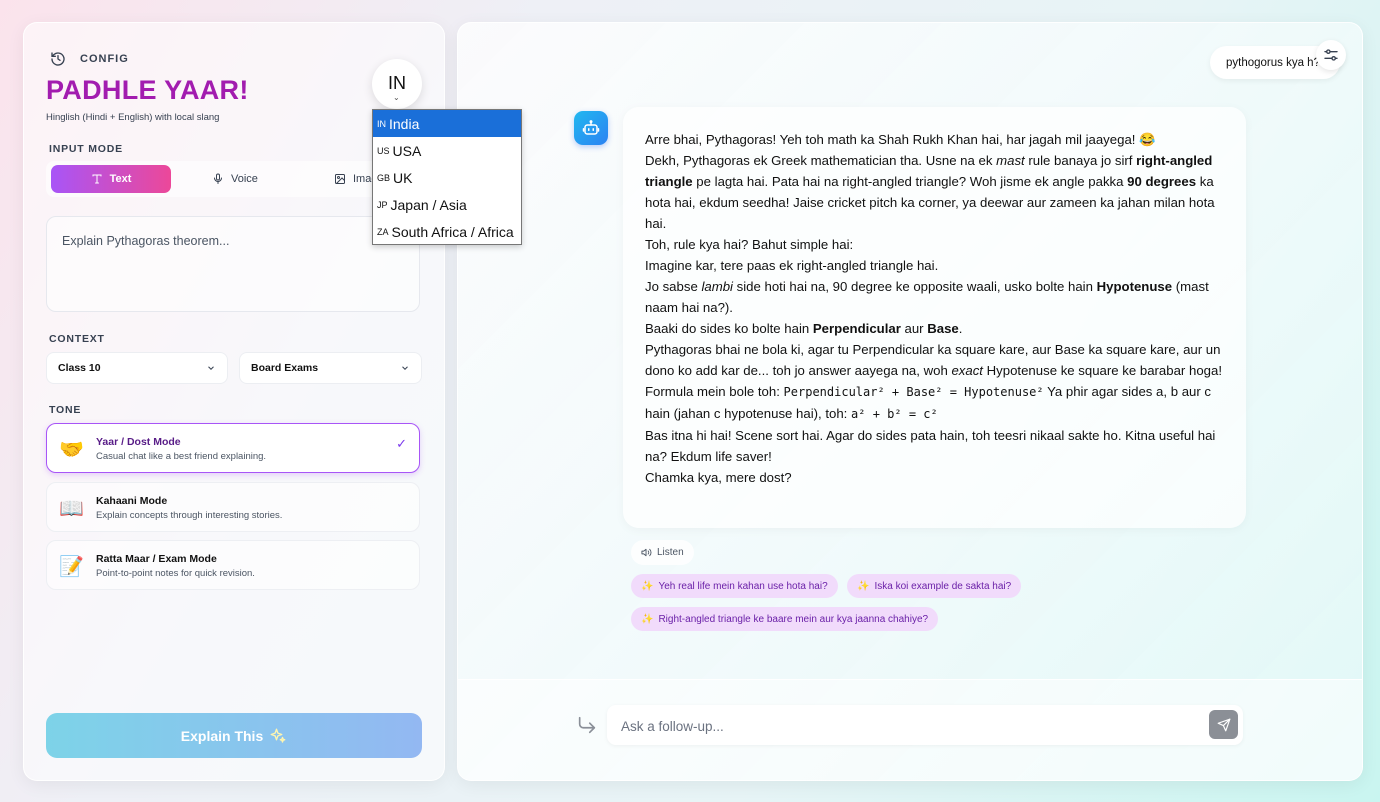 Image resolution: width=1380 pixels, height=802 pixels. I want to click on country-code: ZA, so click(383, 231).